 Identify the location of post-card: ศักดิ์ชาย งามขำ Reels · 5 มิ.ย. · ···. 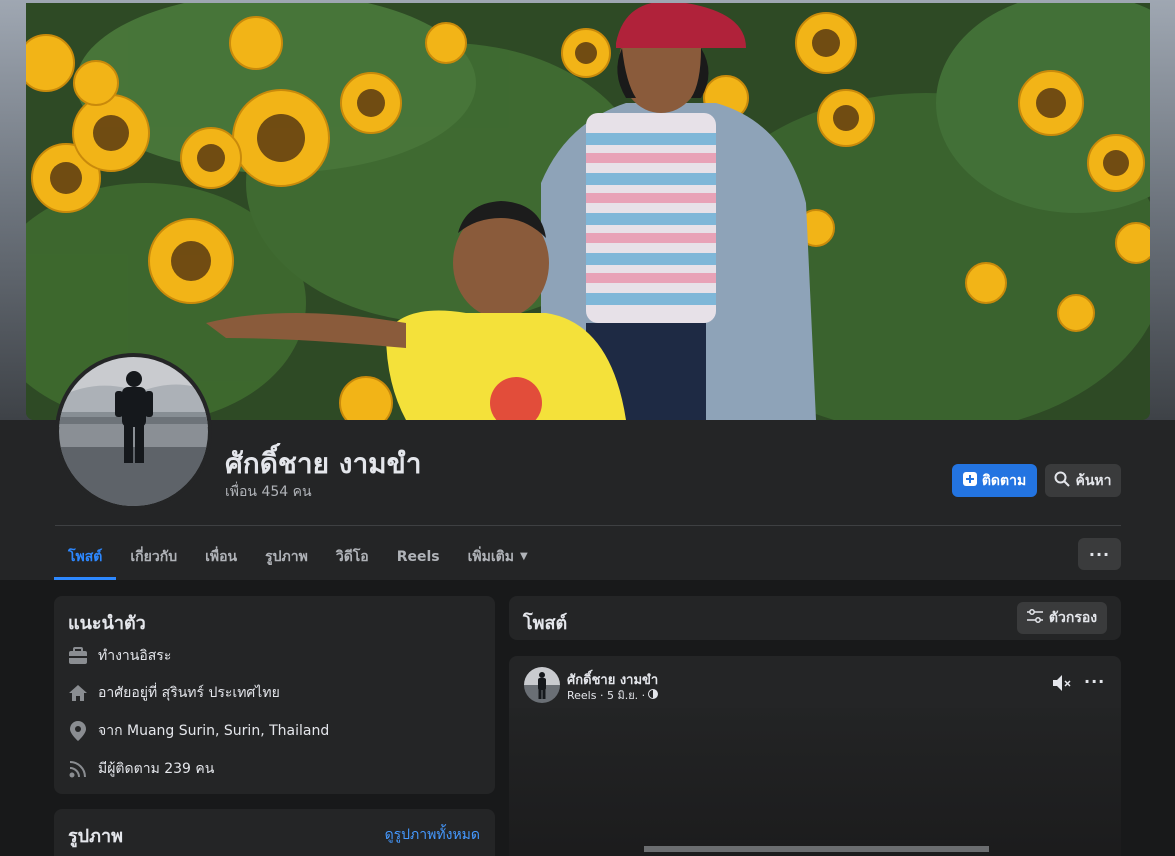
(815, 756).